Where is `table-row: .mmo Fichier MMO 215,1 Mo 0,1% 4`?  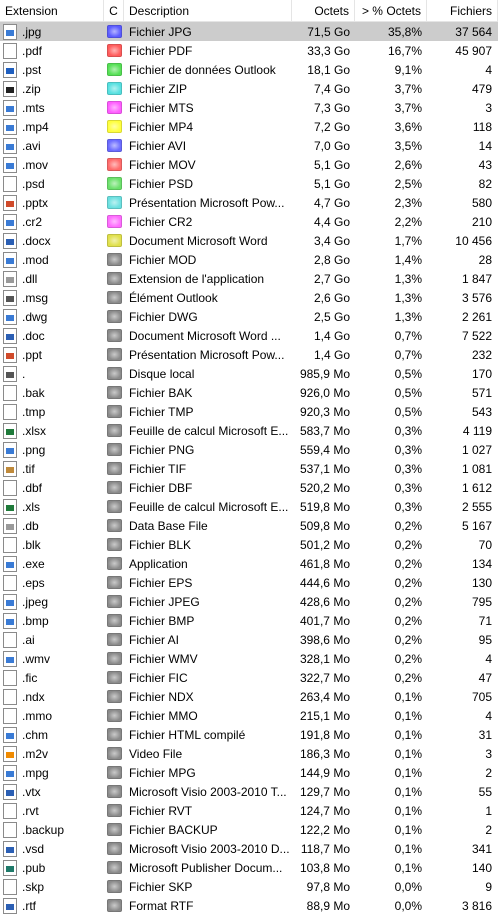 table-row: .mmo Fichier MMO 215,1 Mo 0,1% 4 is located at coordinates (249, 715).